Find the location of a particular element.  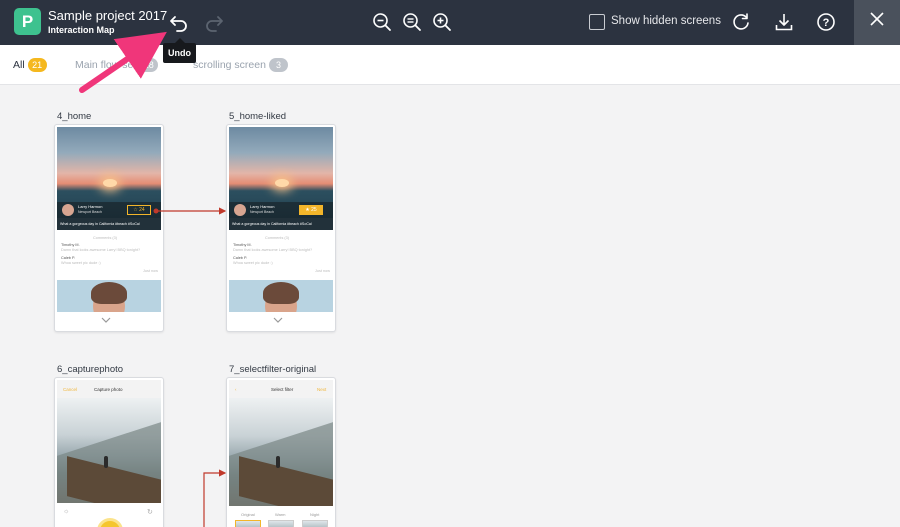

link-line is located at coordinates (215, 498).